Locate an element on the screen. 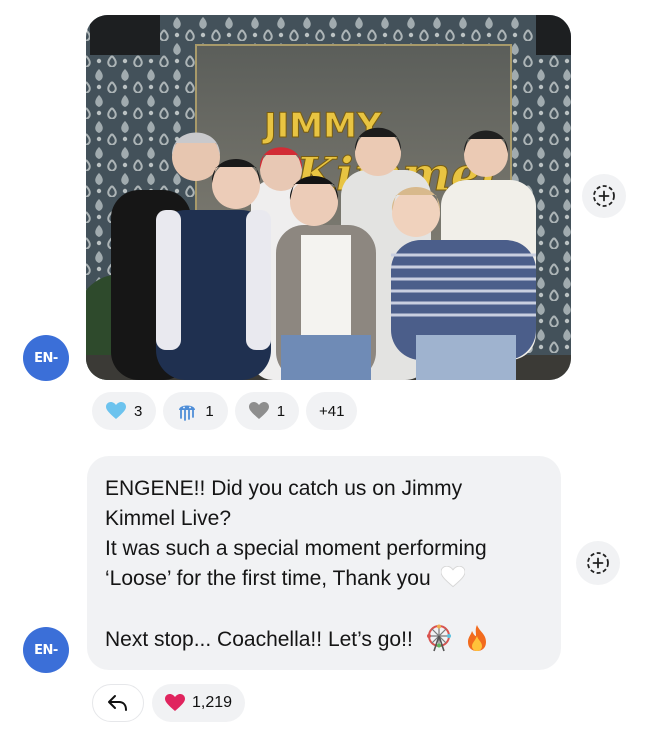 The height and width of the screenshot is (737, 660). more-reactions-count: +41 is located at coordinates (332, 411).